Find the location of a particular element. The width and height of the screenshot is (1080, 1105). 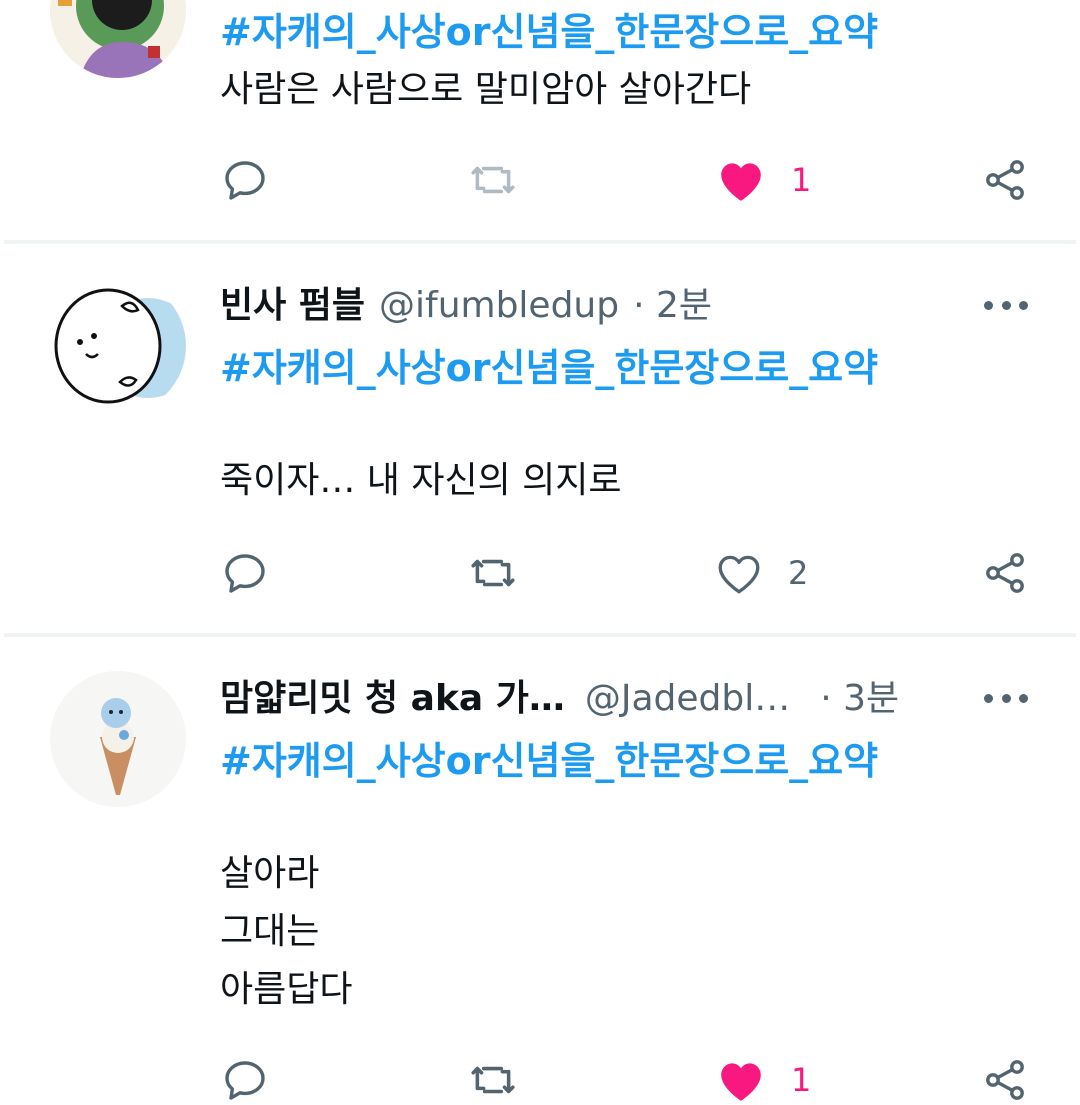

tweet-header: 빈사 펌블 @ifumbledup · 2분 is located at coordinates (466, 306).